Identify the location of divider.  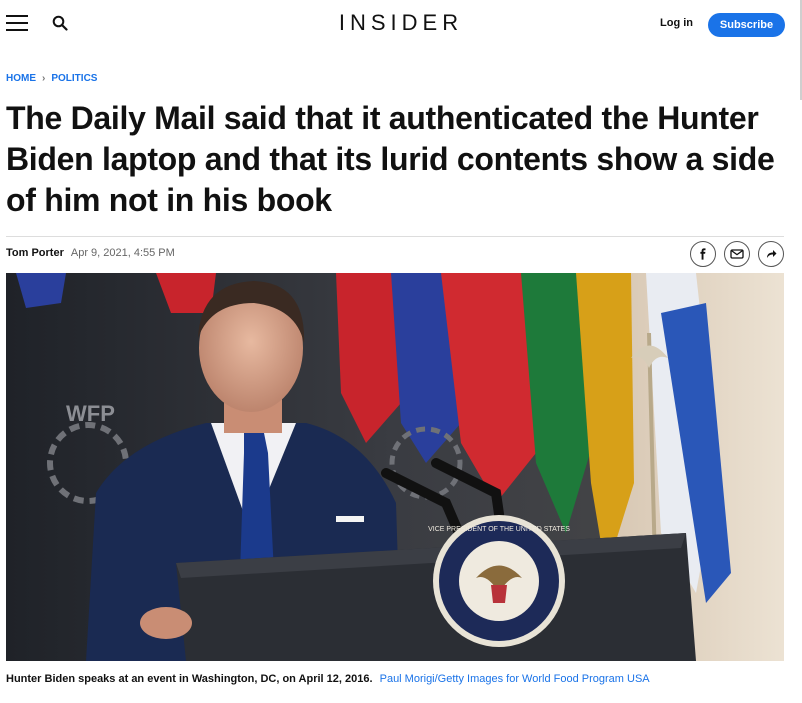
(395, 236).